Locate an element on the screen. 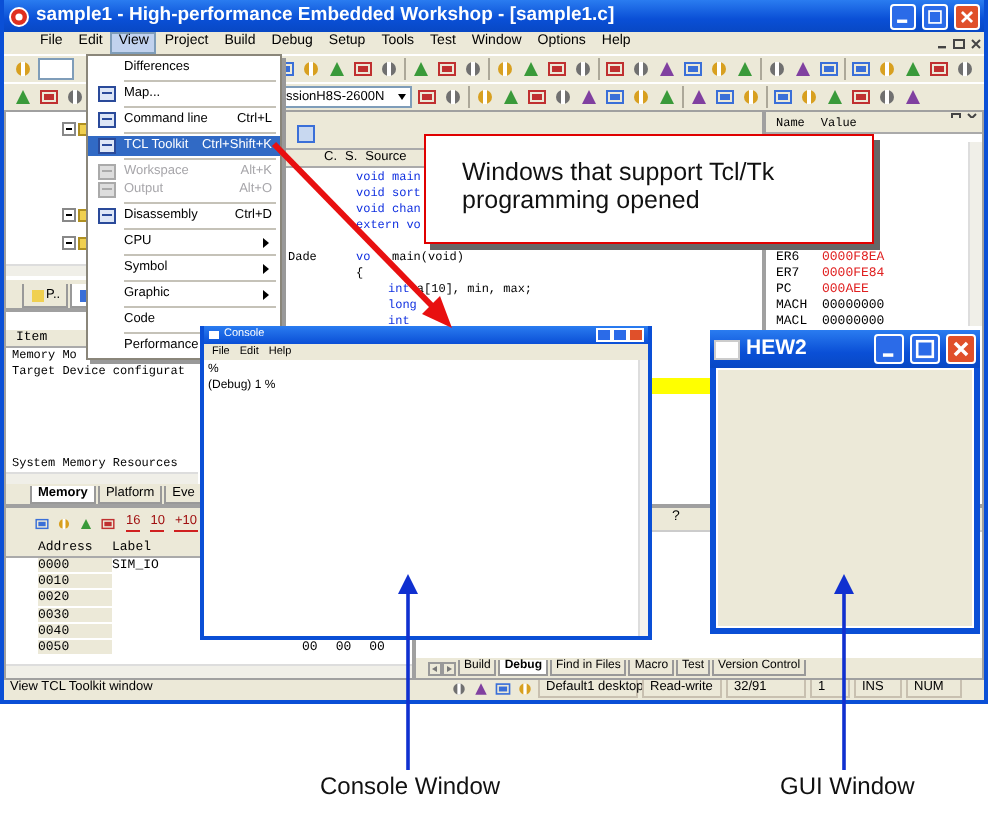 The width and height of the screenshot is (988, 814). app-icon is located at coordinates (19, 16).